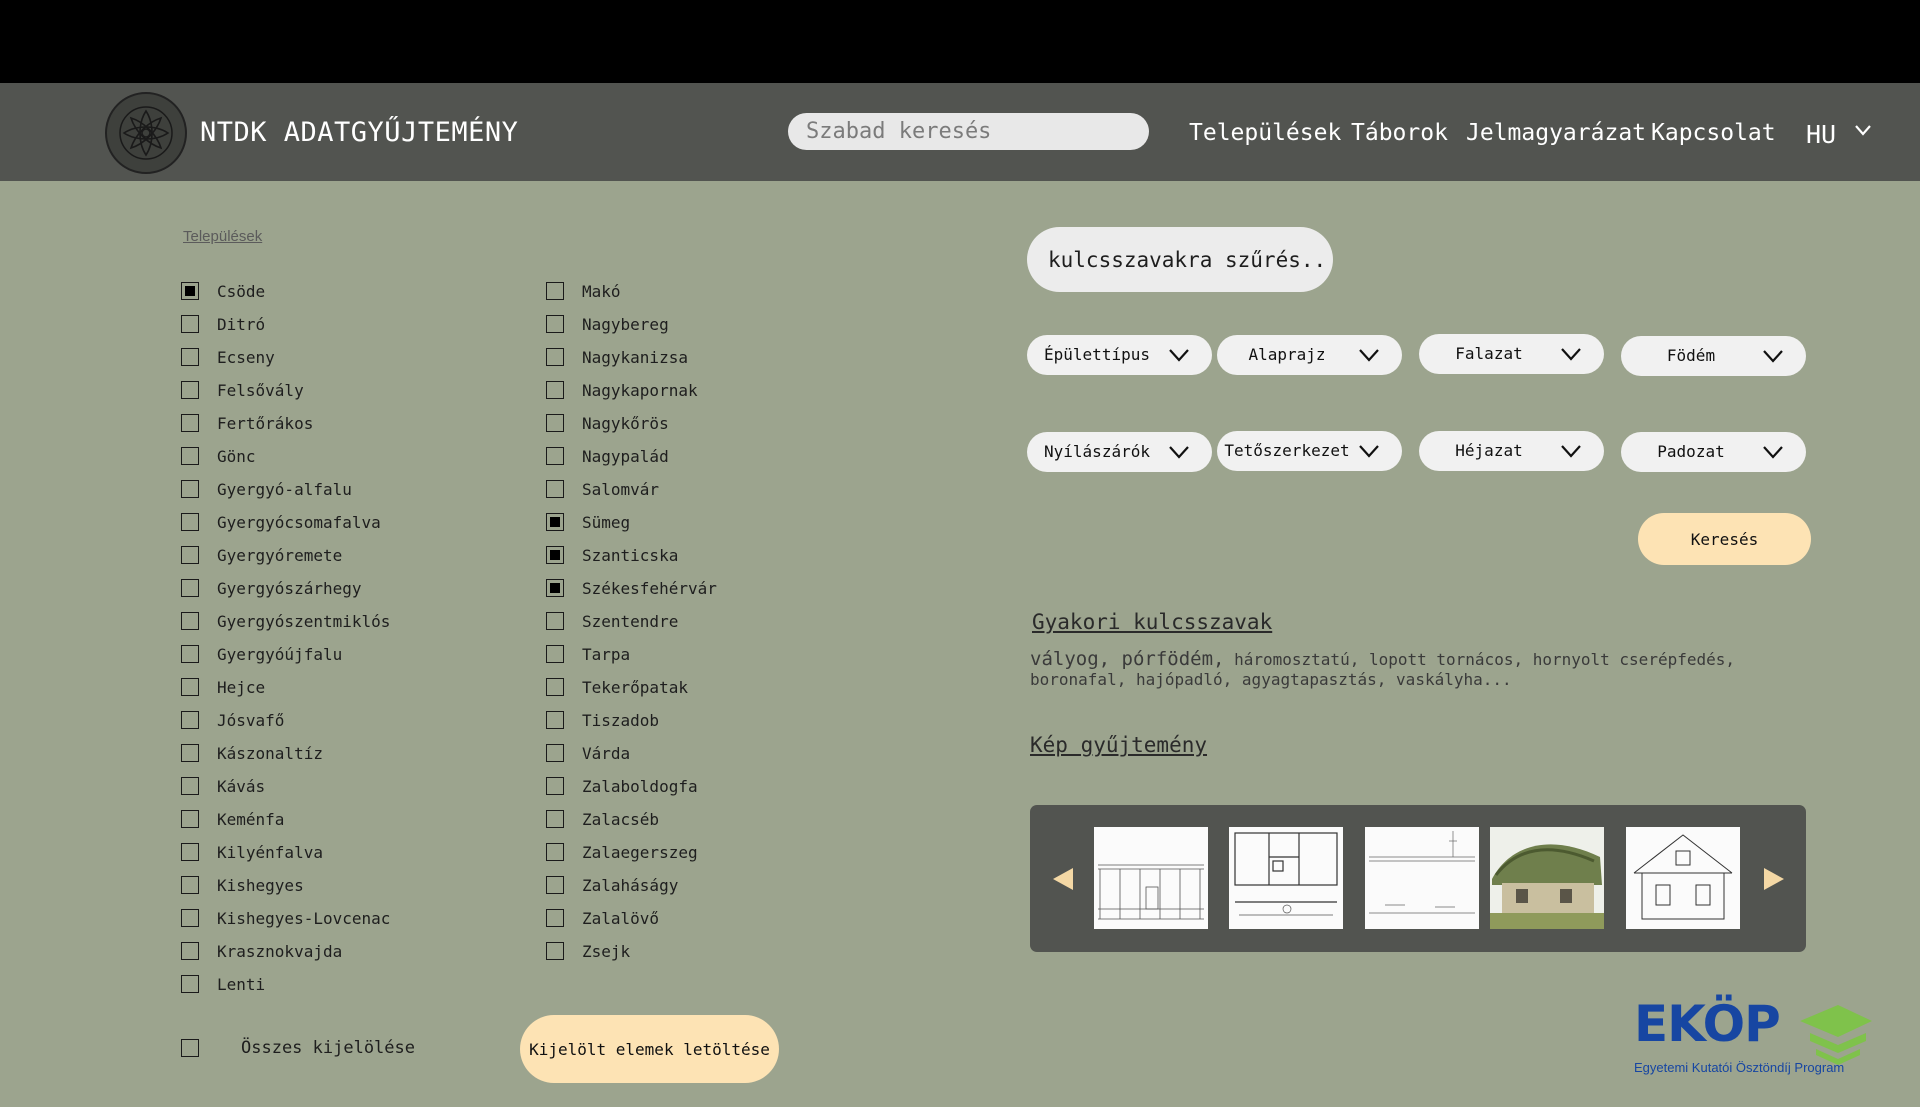  I want to click on settlement-checkbox-row: Gyergyócsomafalva, so click(281, 522).